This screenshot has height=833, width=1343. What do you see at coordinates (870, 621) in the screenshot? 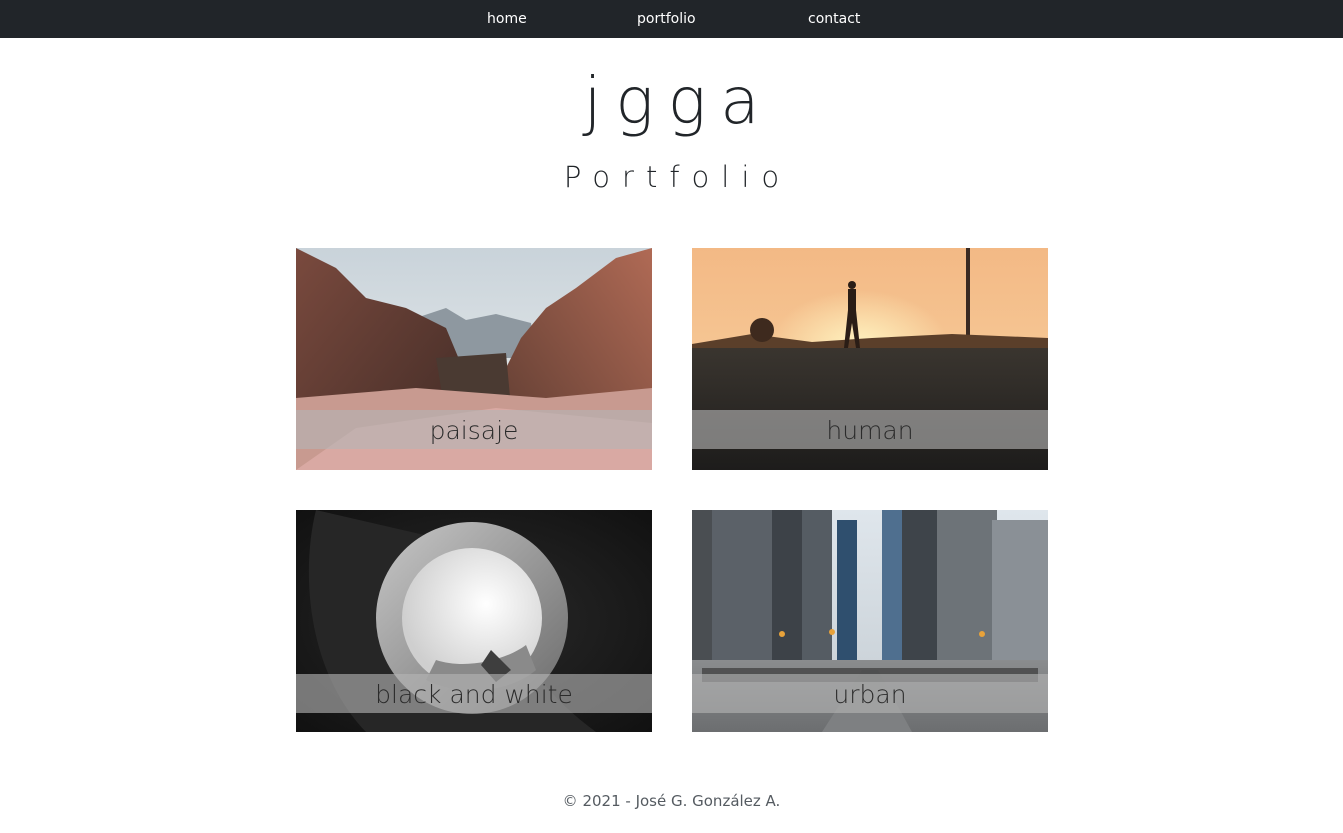
I see `gallery-card-urban: urban` at bounding box center [870, 621].